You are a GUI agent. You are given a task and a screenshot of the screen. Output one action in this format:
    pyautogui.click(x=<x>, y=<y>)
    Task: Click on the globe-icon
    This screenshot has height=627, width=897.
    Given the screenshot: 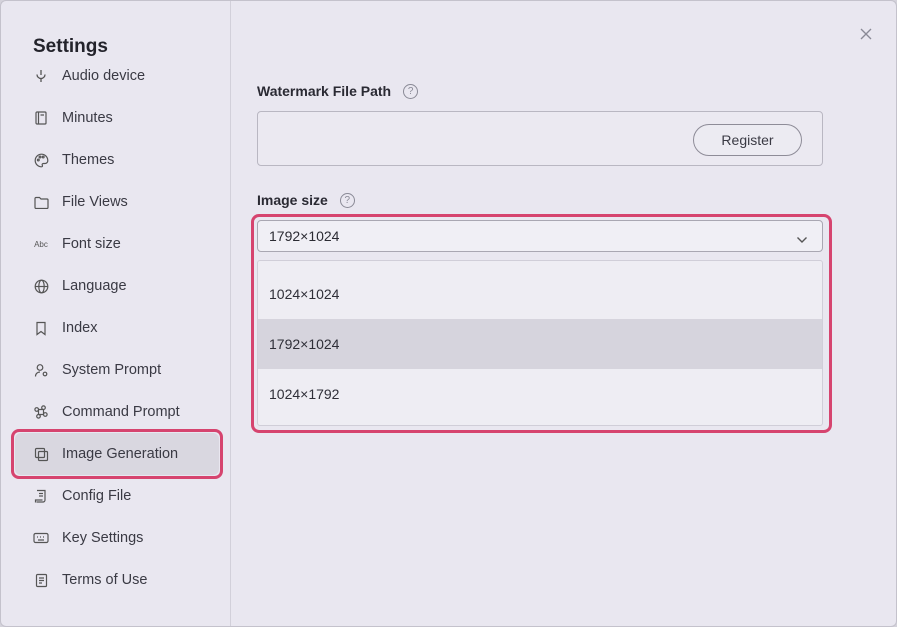 What is the action you would take?
    pyautogui.click(x=41, y=286)
    